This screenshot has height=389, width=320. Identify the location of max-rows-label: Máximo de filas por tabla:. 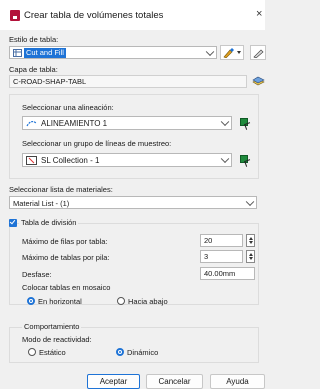
(65, 241).